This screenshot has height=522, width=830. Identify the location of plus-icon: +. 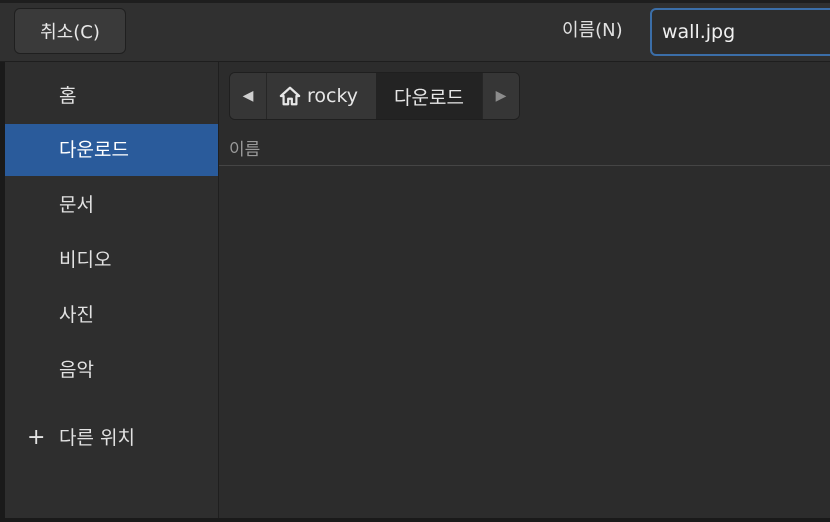
(36, 437).